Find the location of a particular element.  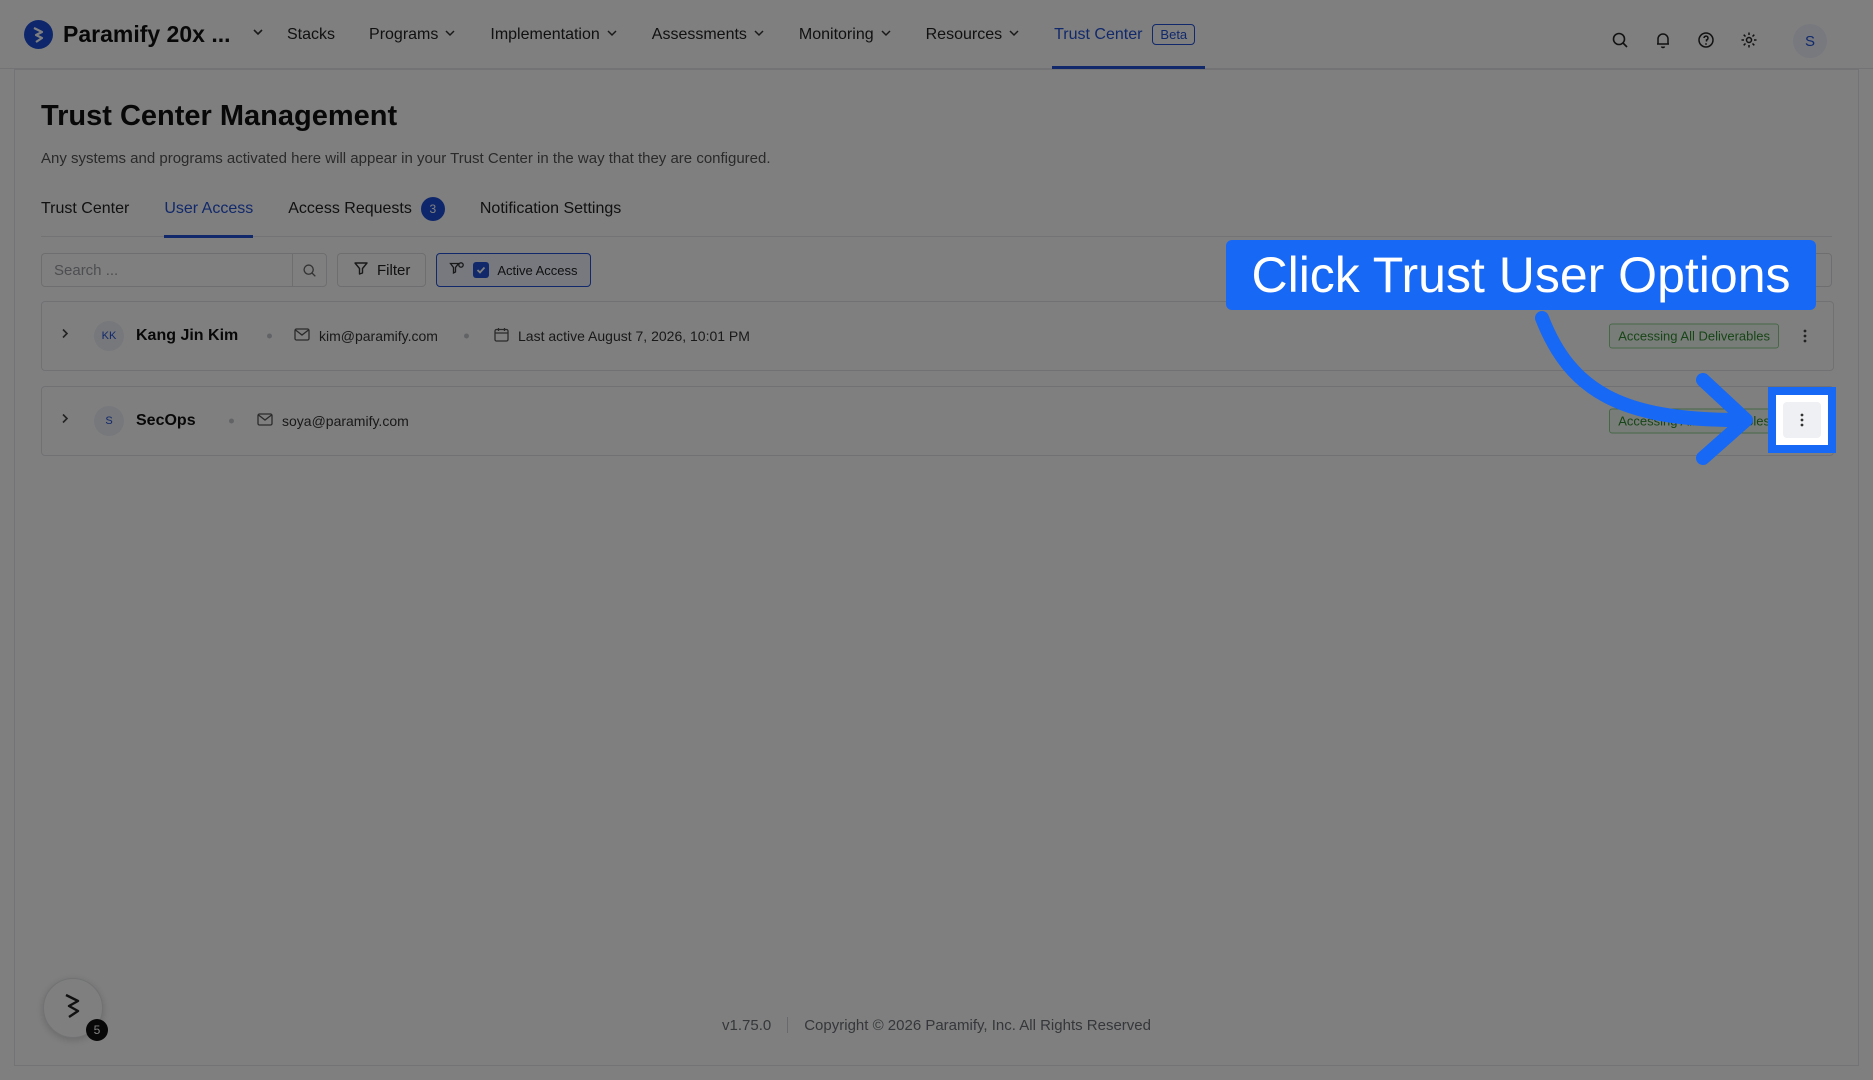

bell-icon is located at coordinates (1663, 40).